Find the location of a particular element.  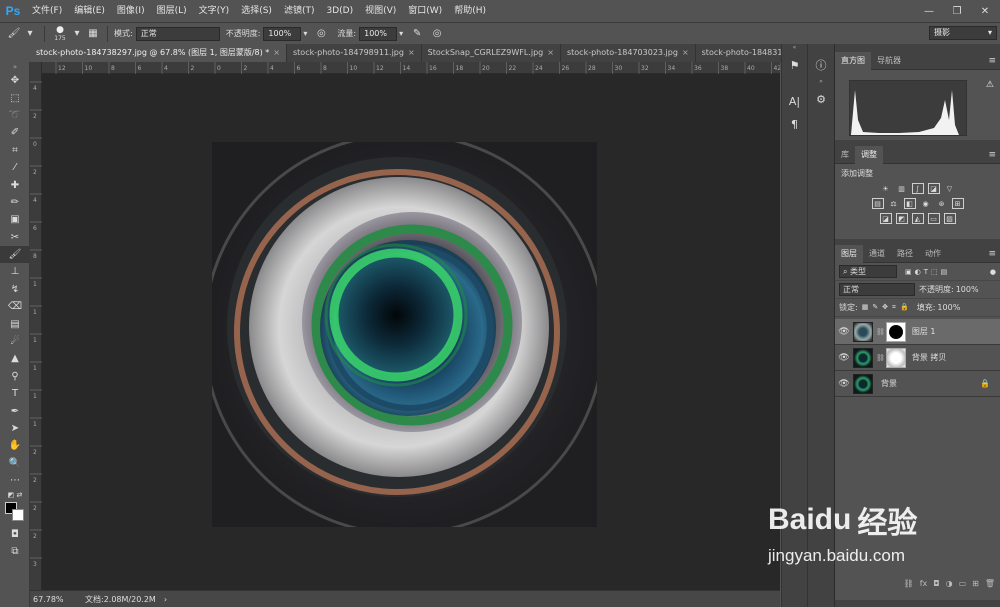

tab-document-2: stock-photo-184798911.jpg × is located at coordinates (354, 53).